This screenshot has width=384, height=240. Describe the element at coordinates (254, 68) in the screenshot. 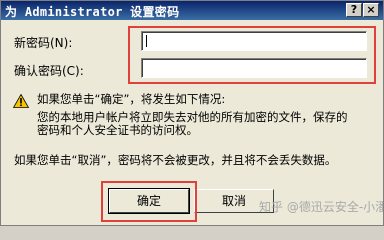

I see `confirm-password-input` at that location.